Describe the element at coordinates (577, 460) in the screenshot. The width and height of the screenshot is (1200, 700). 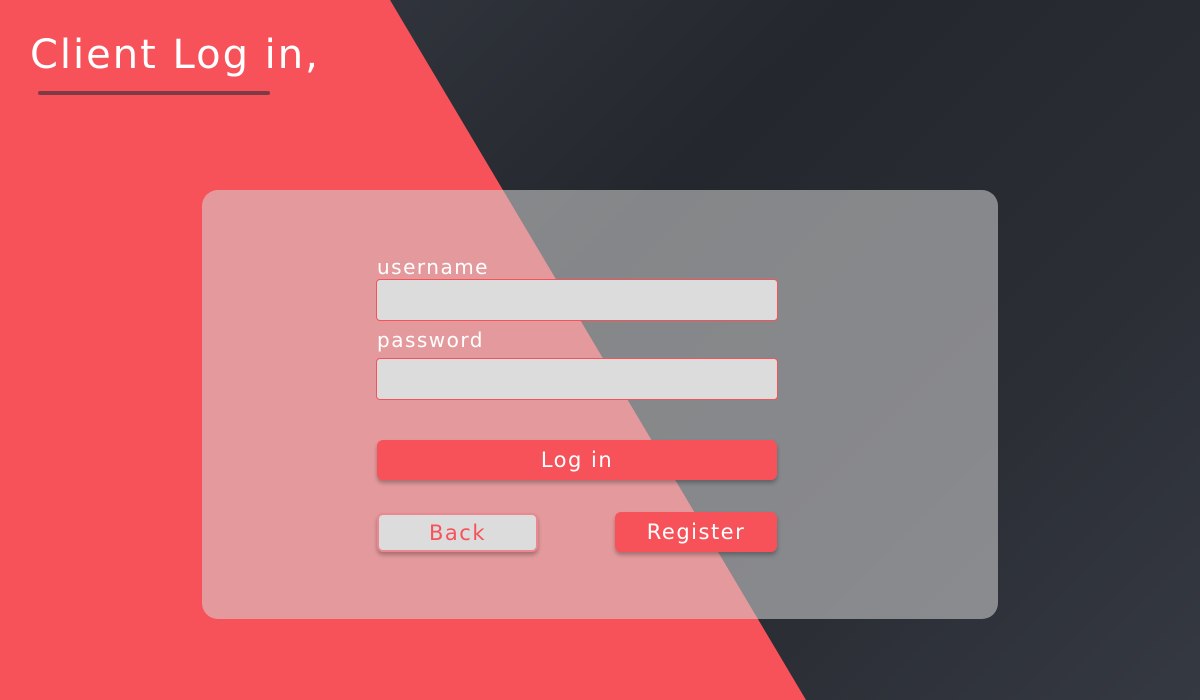
I see `login-button: Log in` at that location.